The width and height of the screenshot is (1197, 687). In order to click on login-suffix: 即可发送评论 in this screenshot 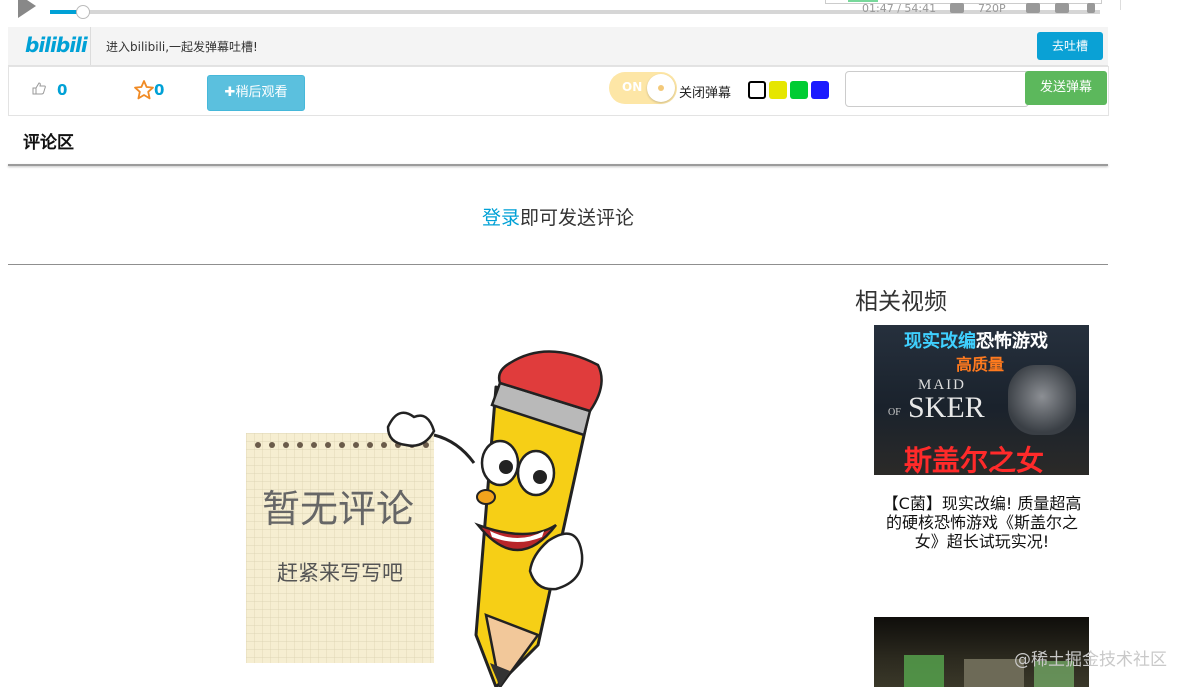, I will do `click(577, 218)`.